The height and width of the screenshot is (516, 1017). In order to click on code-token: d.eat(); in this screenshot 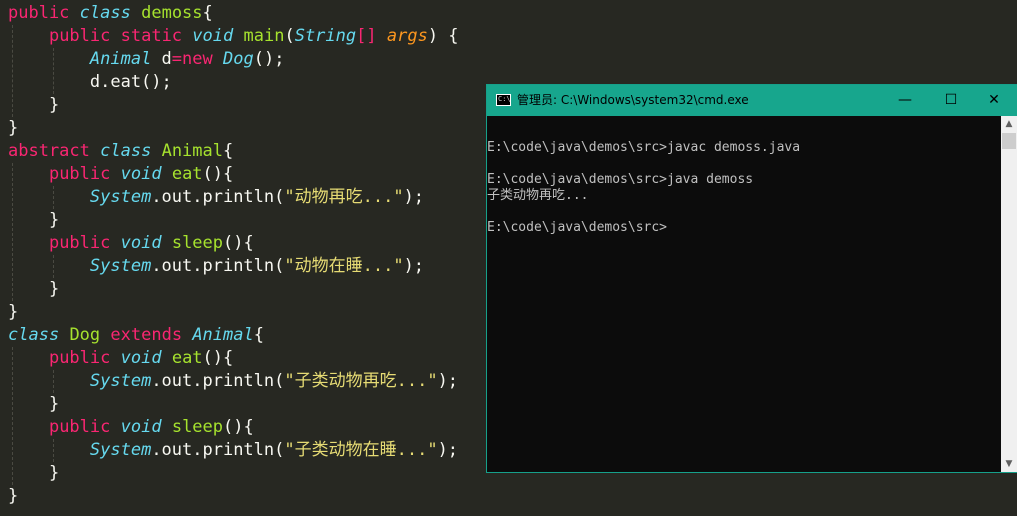, I will do `click(90, 82)`.